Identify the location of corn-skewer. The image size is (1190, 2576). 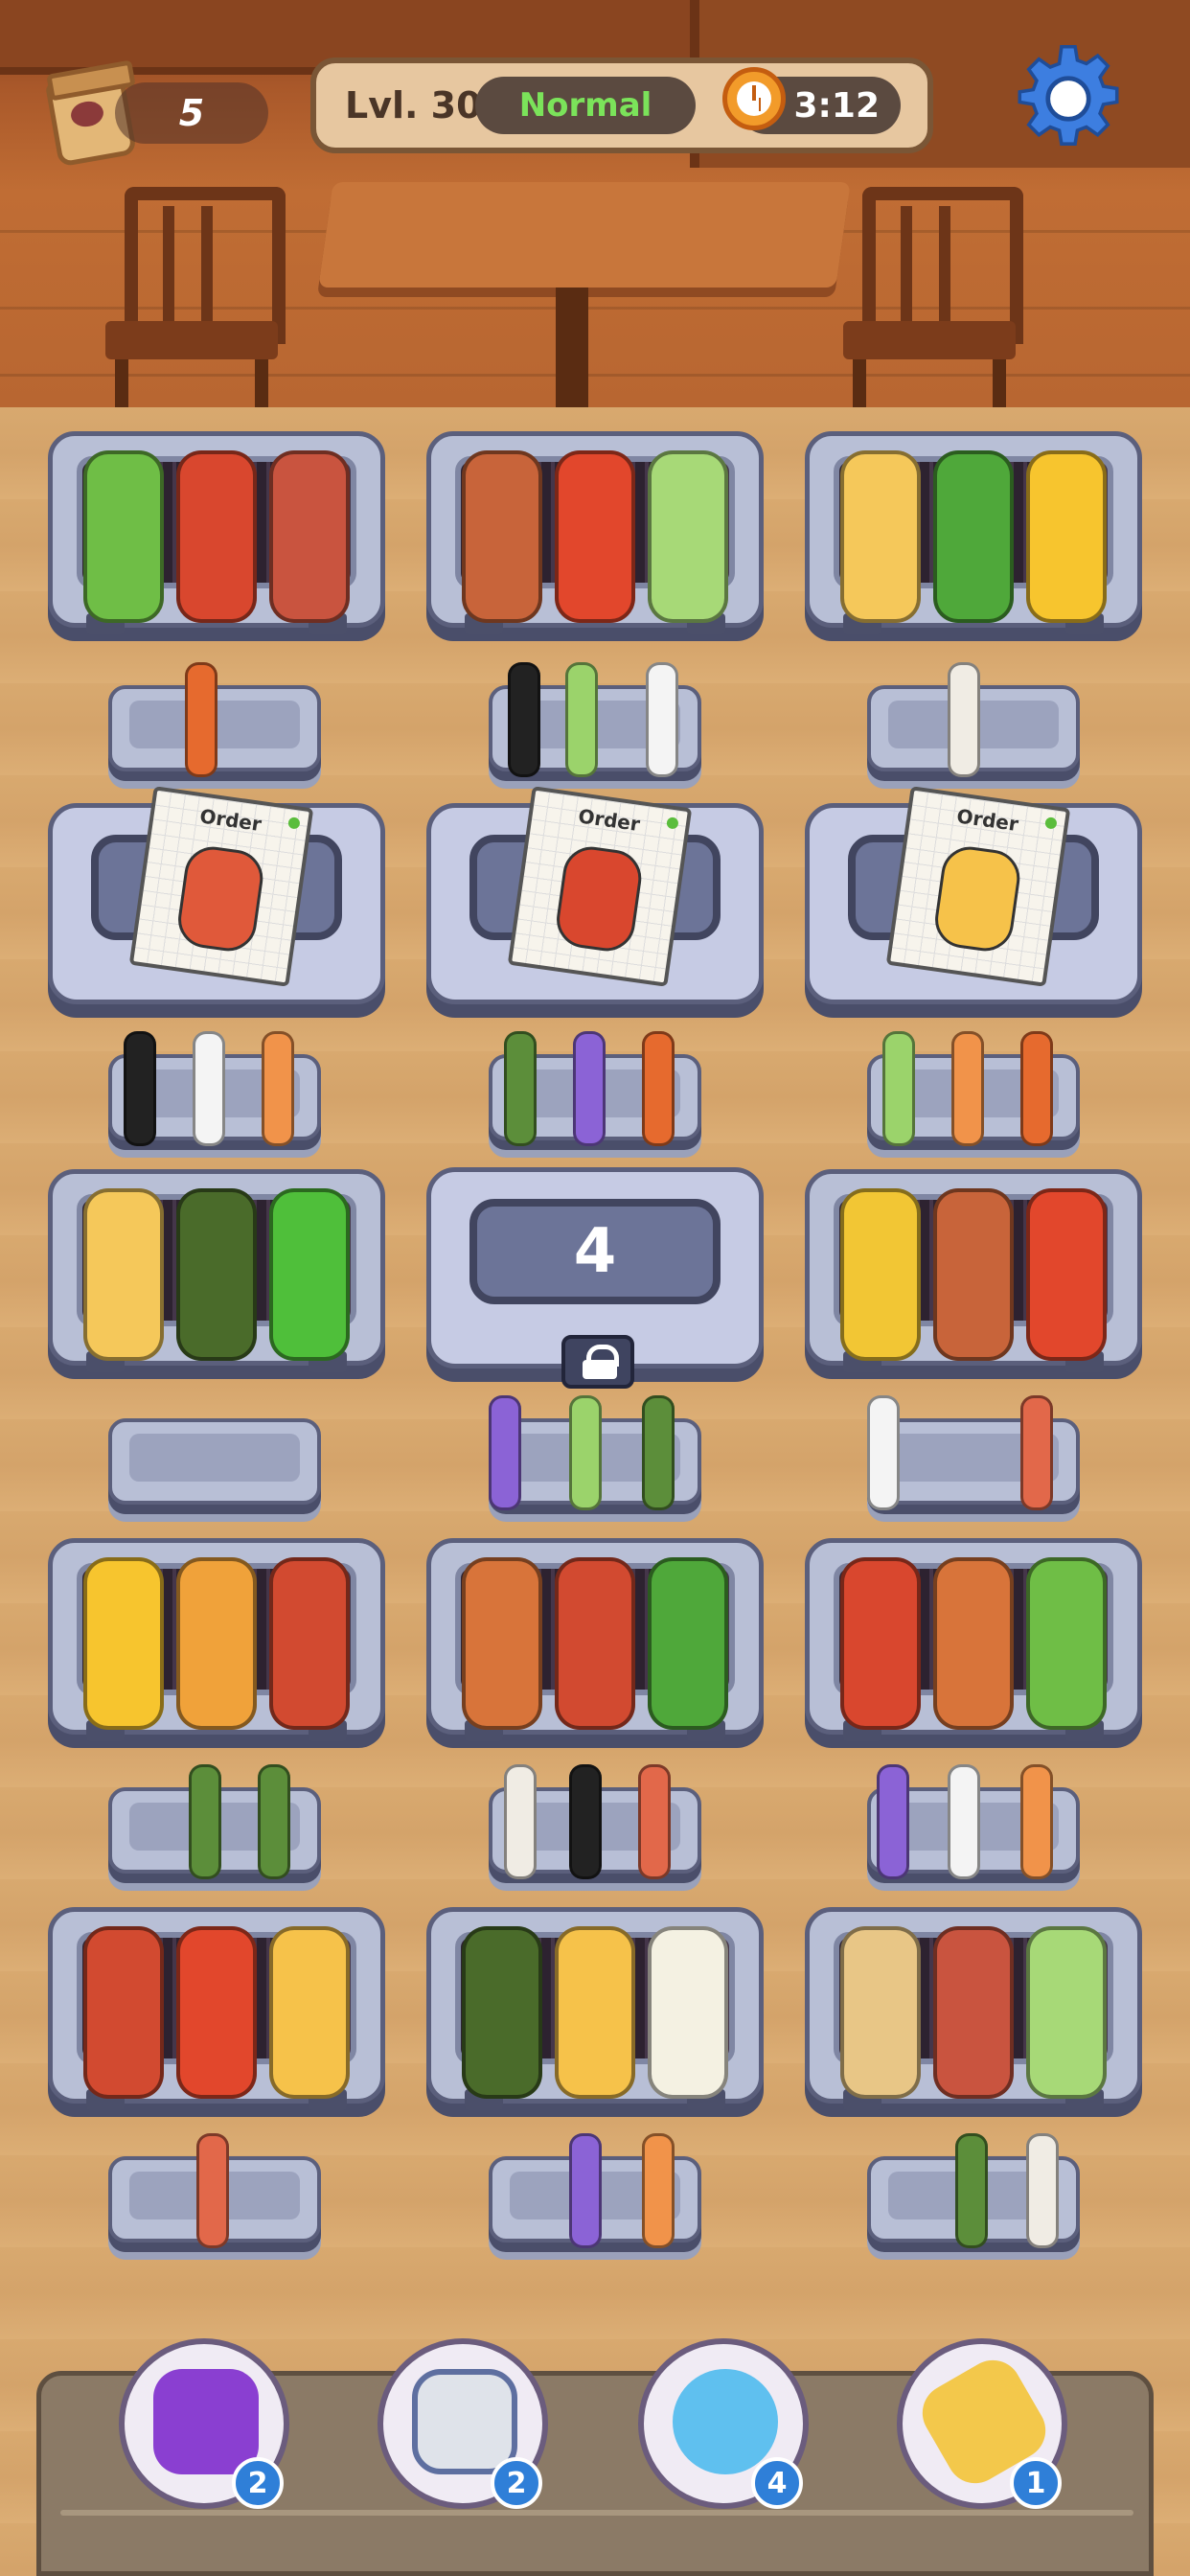
(881, 1274).